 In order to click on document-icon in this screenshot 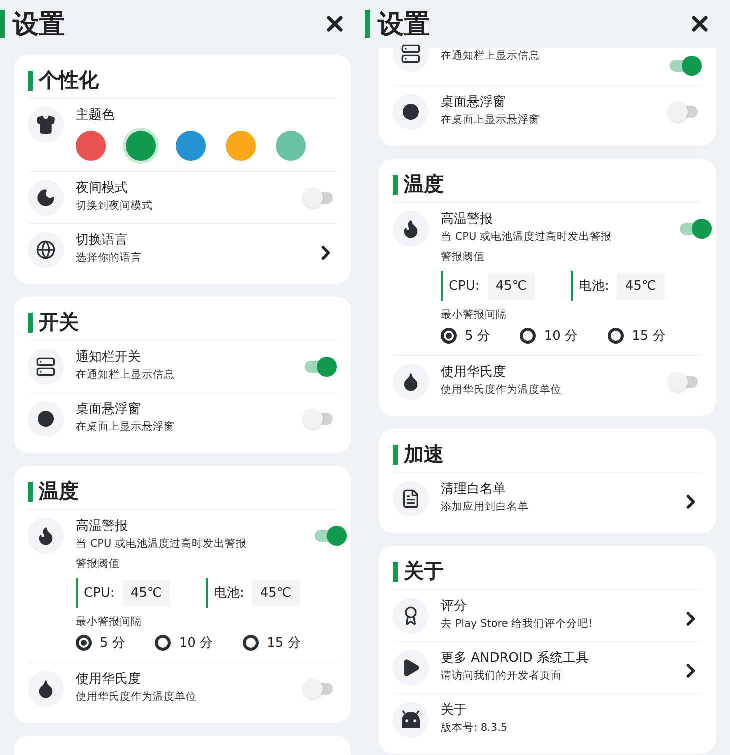, I will do `click(411, 499)`.